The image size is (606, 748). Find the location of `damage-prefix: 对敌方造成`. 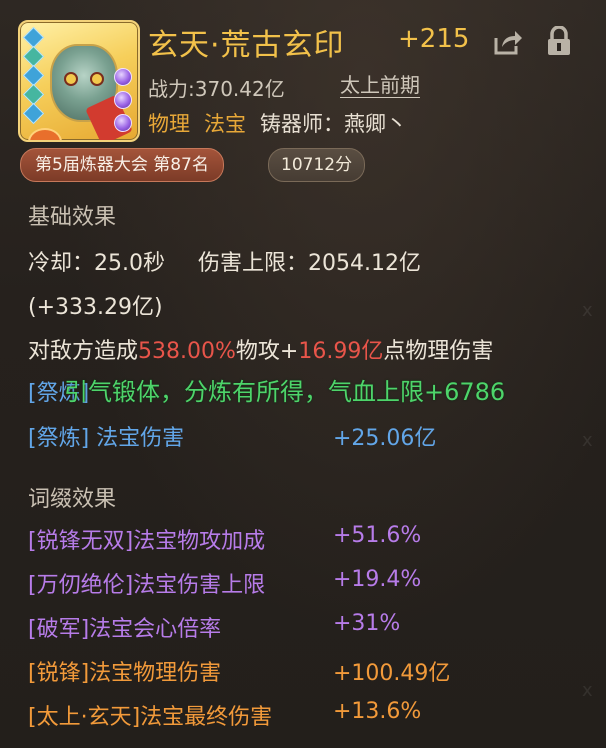

damage-prefix: 对敌方造成 is located at coordinates (83, 351).